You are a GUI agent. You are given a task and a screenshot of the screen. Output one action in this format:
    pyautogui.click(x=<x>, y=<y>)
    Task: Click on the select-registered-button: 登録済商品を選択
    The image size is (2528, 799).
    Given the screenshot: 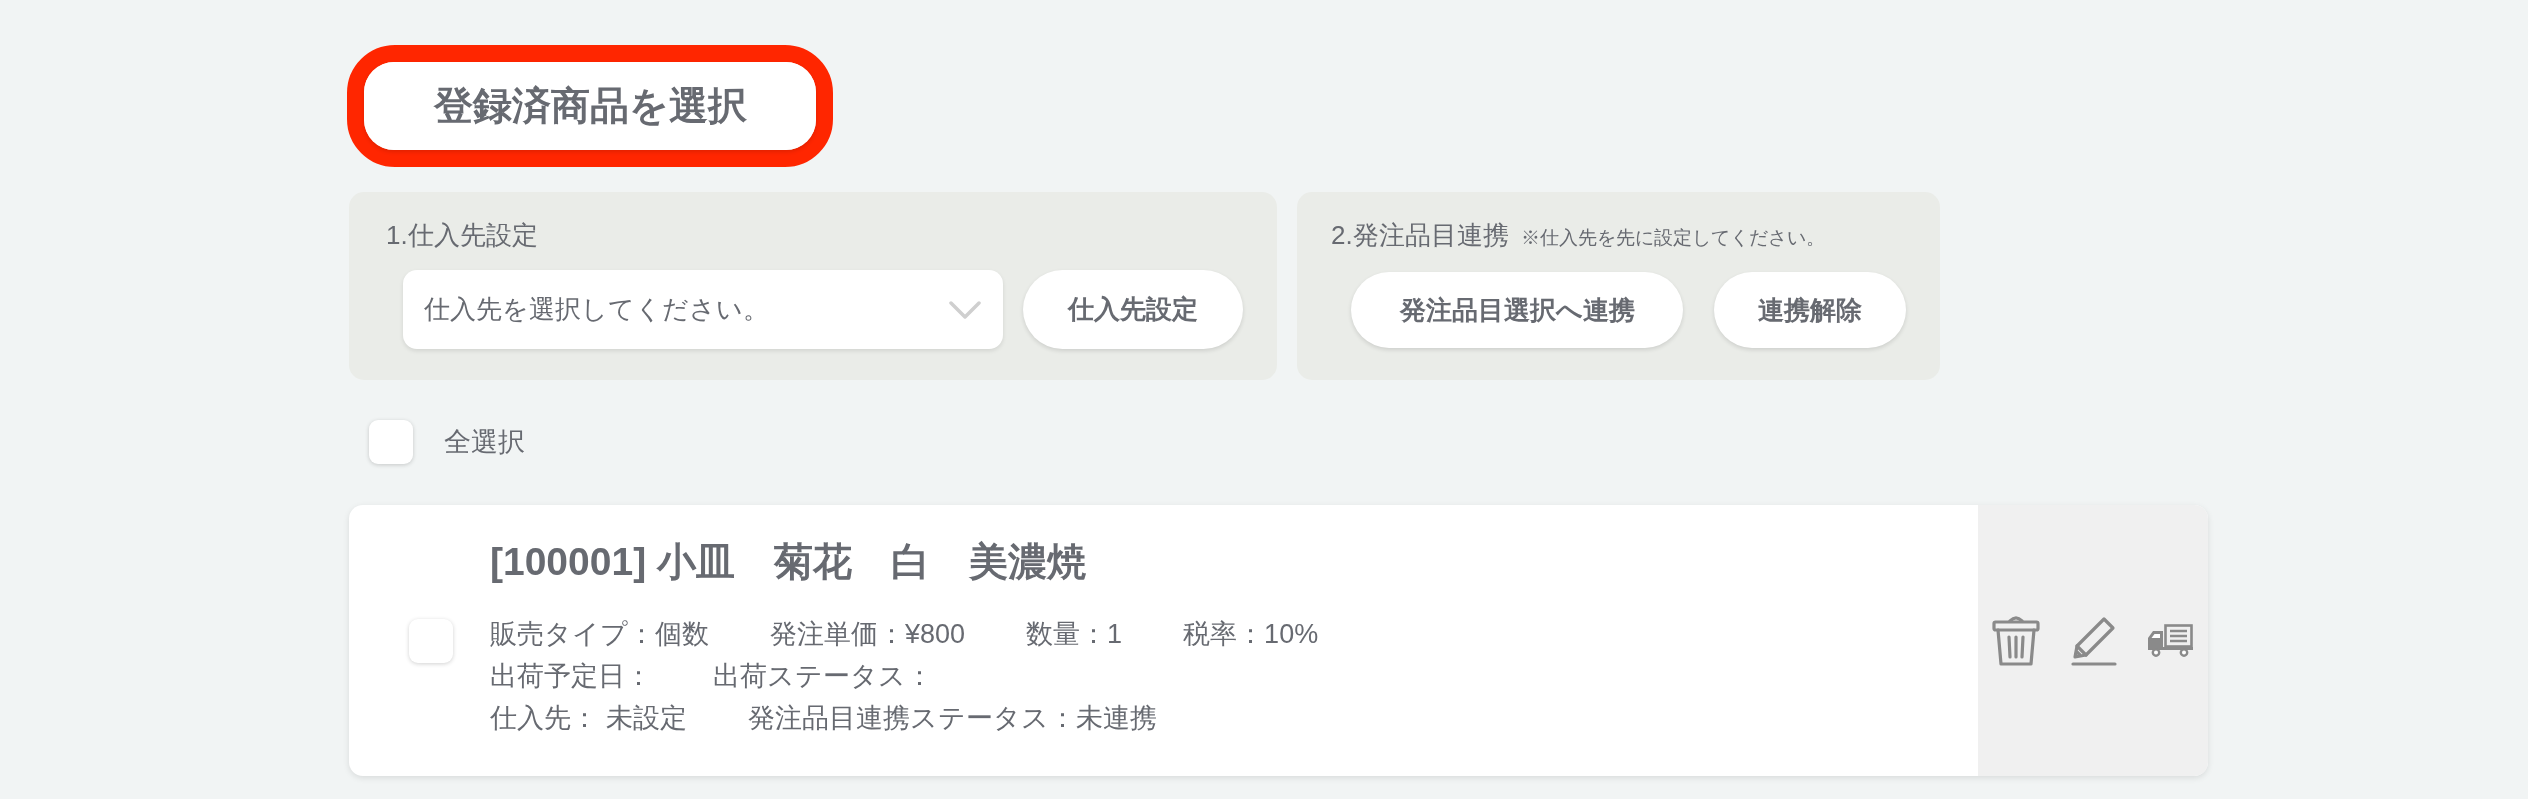 What is the action you would take?
    pyautogui.click(x=590, y=106)
    